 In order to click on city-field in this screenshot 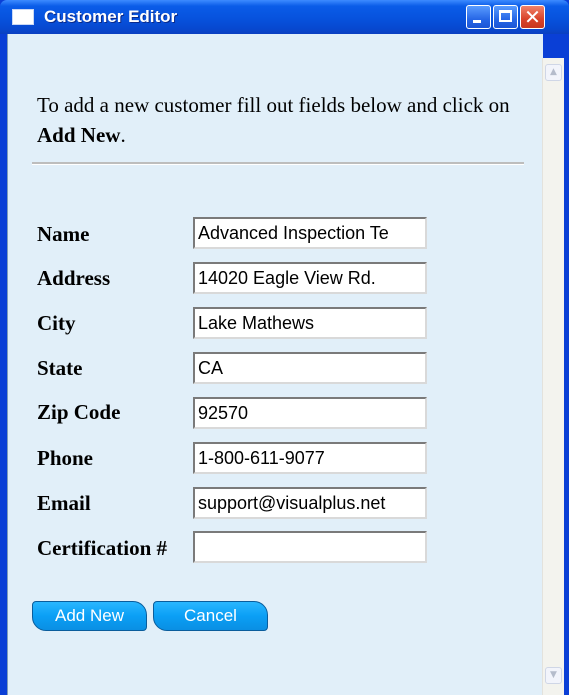, I will do `click(310, 323)`.